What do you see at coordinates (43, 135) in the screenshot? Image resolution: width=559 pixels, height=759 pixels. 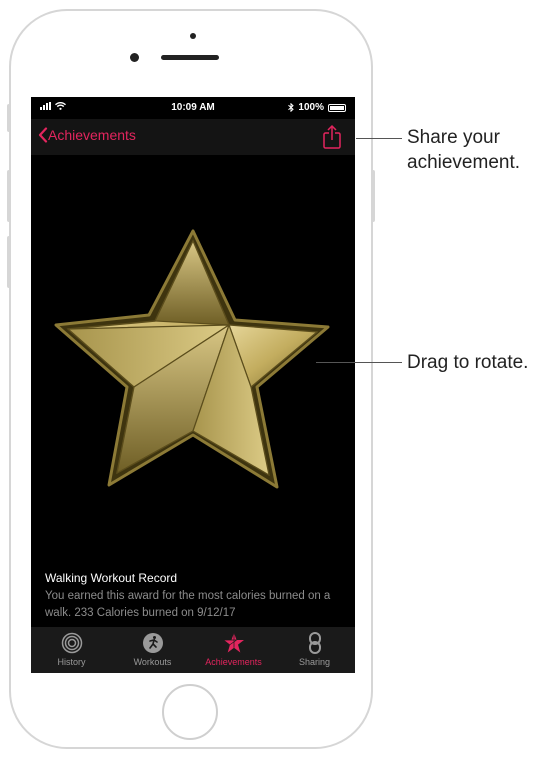 I see `chevron-left-icon` at bounding box center [43, 135].